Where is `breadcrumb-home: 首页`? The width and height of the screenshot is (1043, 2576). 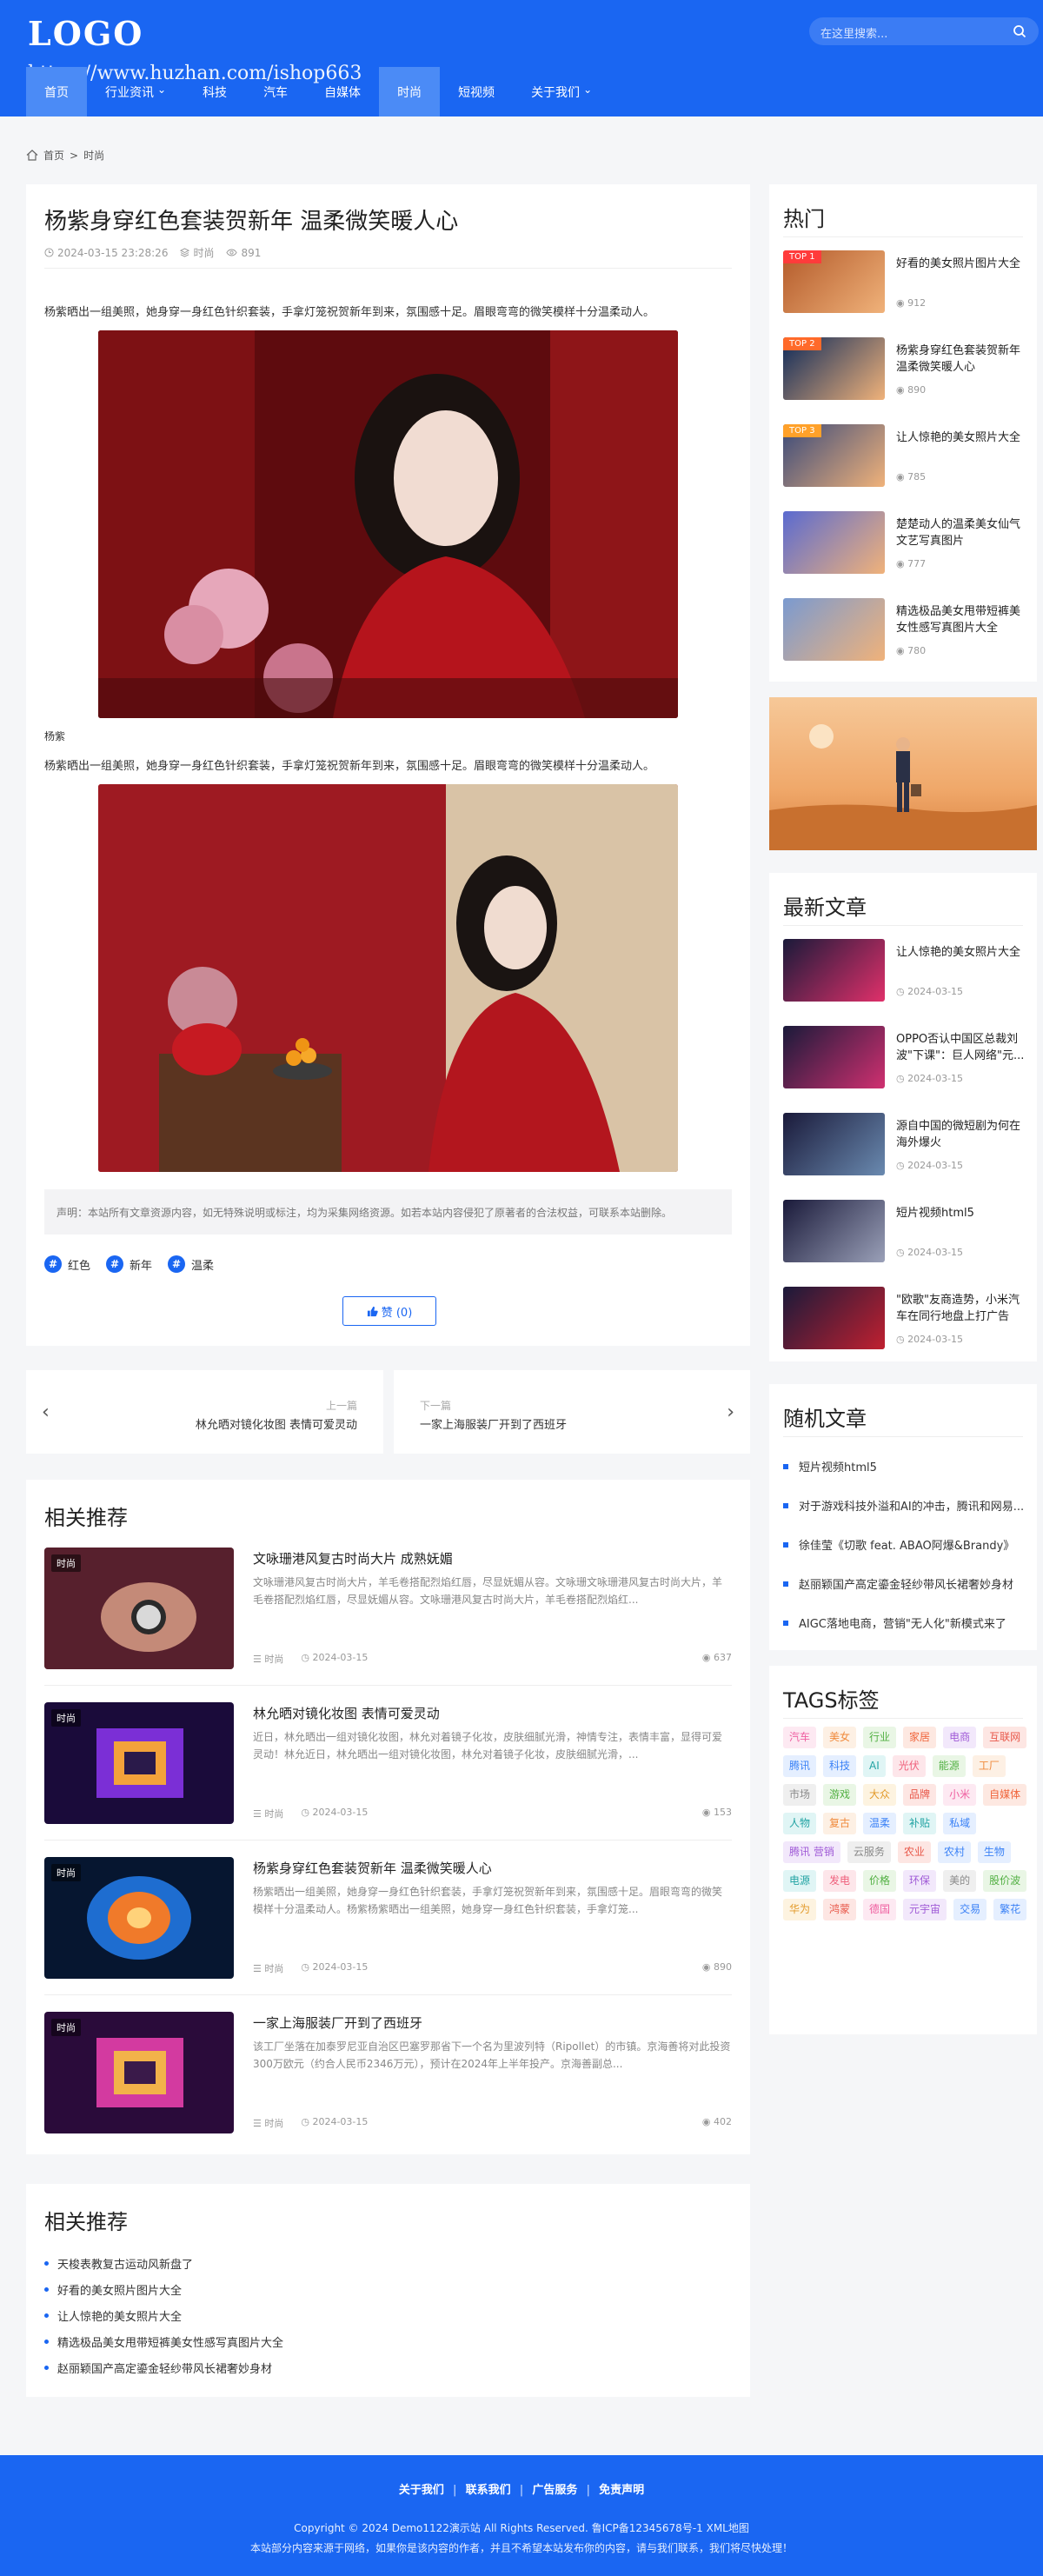
breadcrumb-home: 首页 is located at coordinates (53, 155).